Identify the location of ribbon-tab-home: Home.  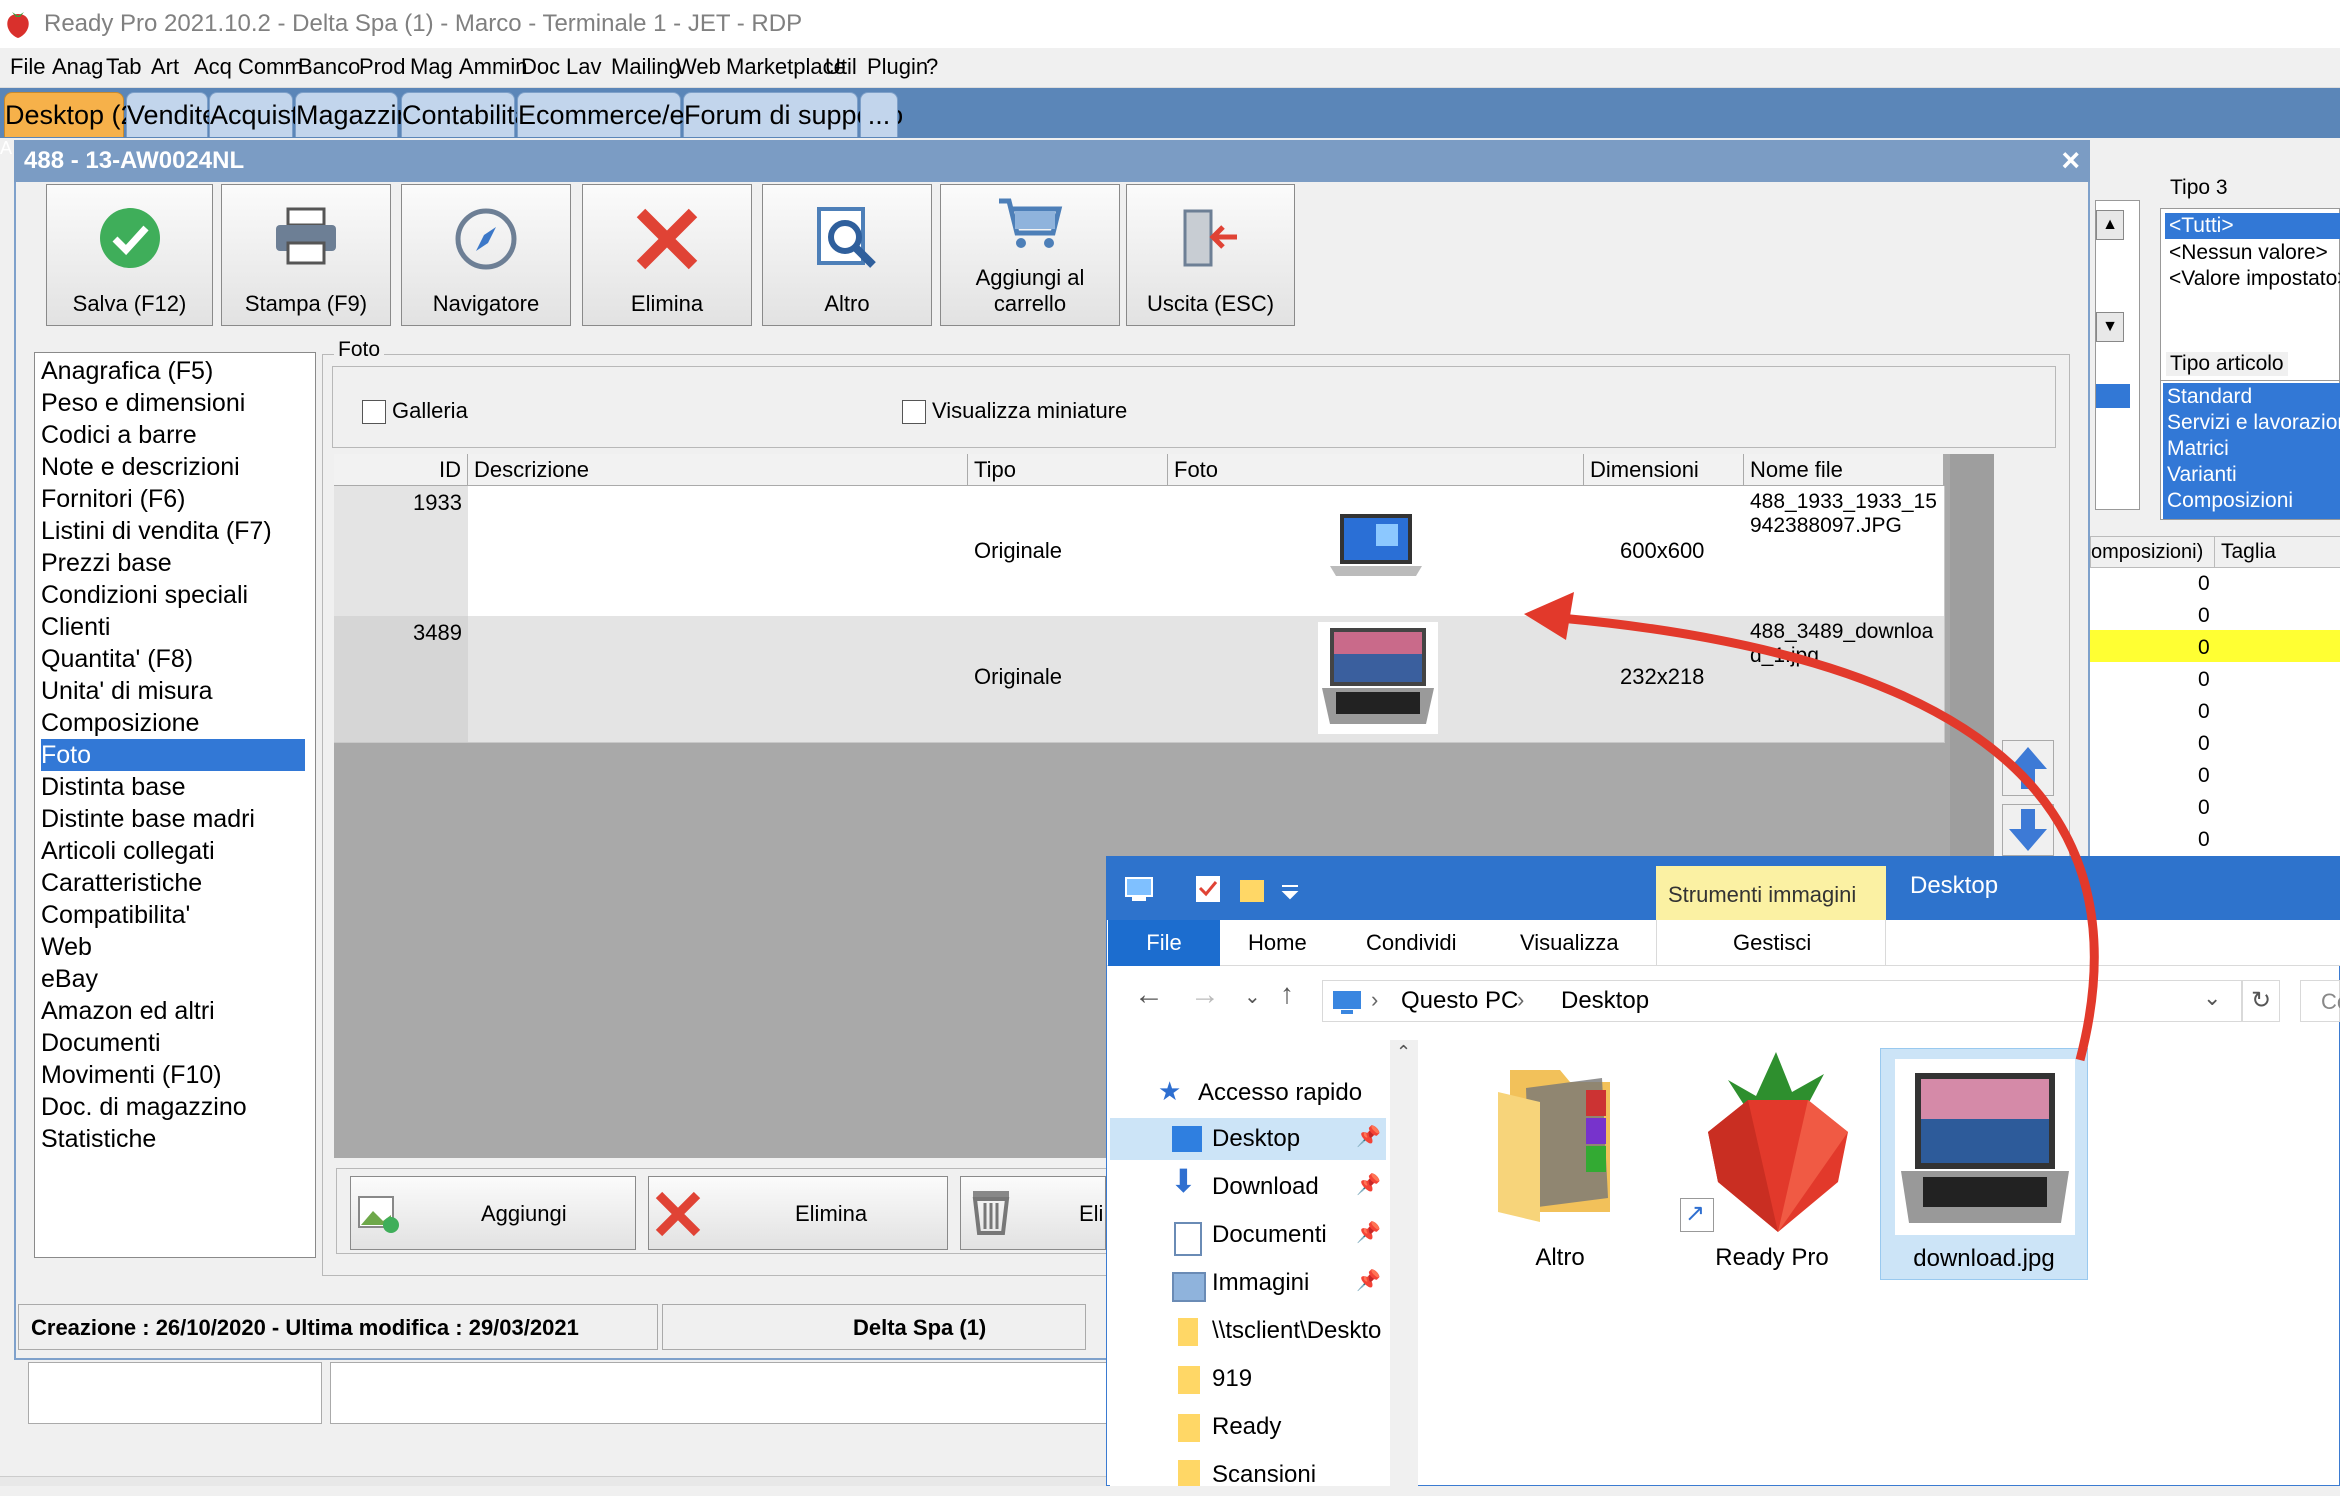
(1277, 943).